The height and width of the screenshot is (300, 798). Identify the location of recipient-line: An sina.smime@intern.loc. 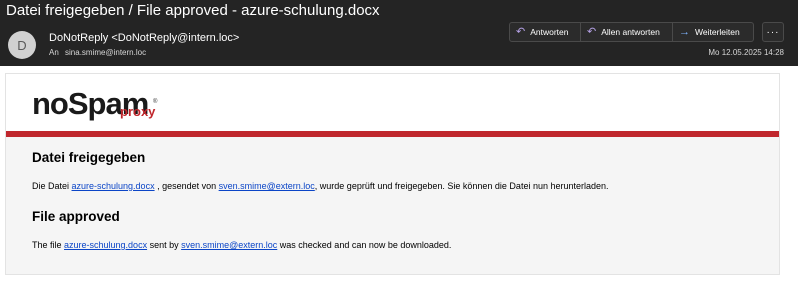
(97, 52).